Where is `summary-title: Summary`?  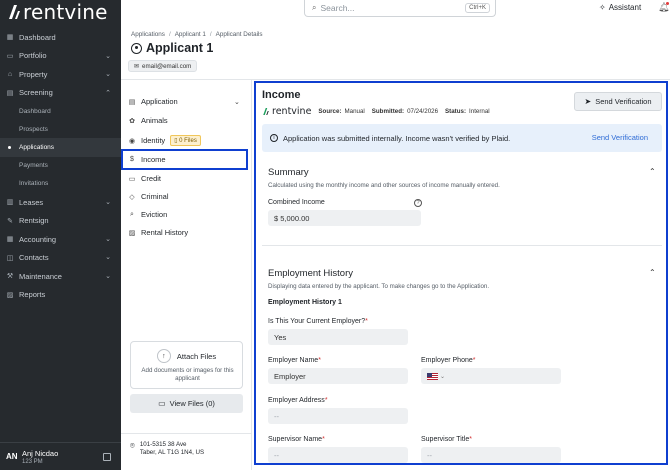
summary-title: Summary is located at coordinates (288, 172).